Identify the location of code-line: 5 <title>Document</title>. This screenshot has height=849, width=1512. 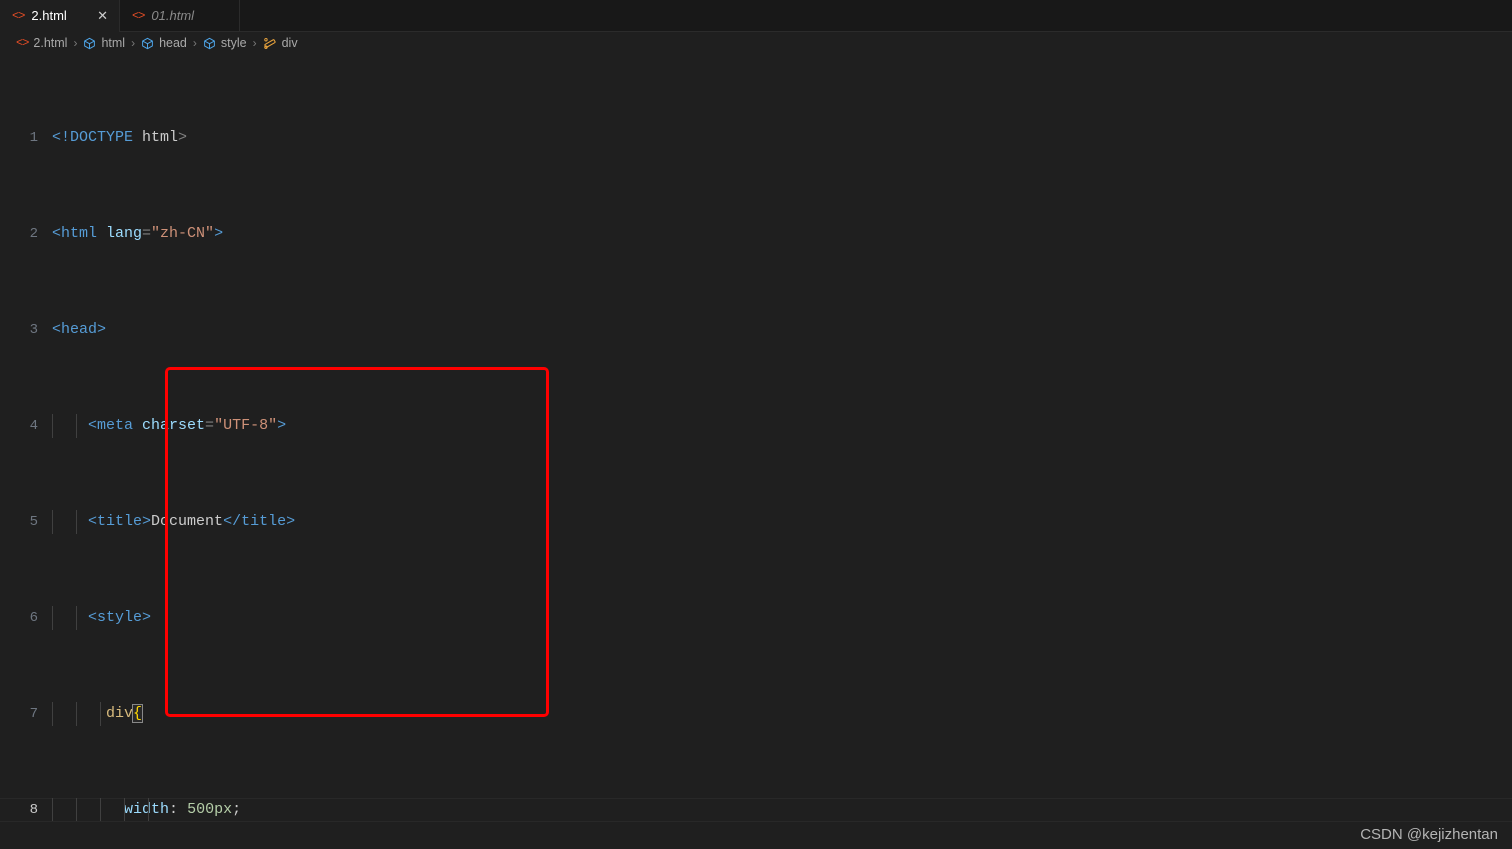
(756, 522).